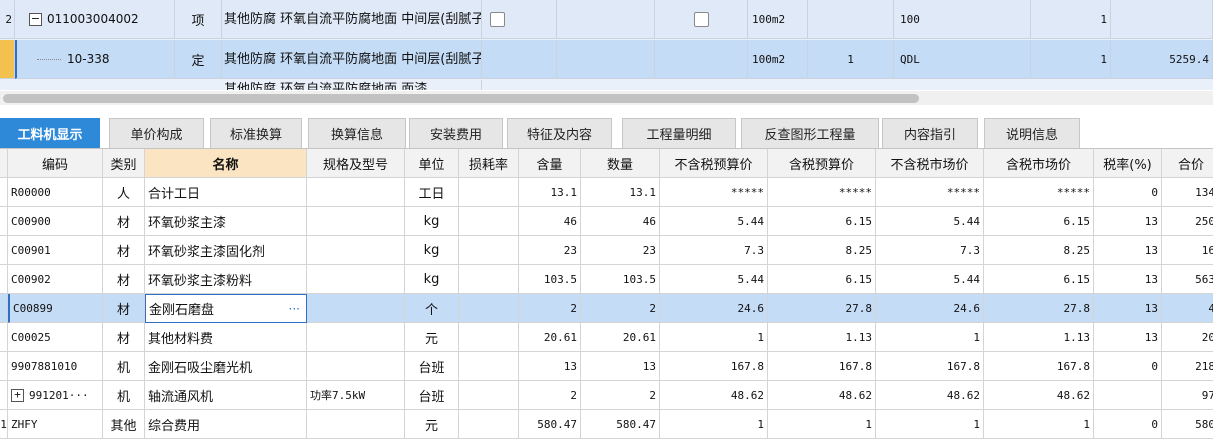  Describe the element at coordinates (810, 133) in the screenshot. I see `tab-graphic-quantity-lookup: 反查图形工程量` at that location.